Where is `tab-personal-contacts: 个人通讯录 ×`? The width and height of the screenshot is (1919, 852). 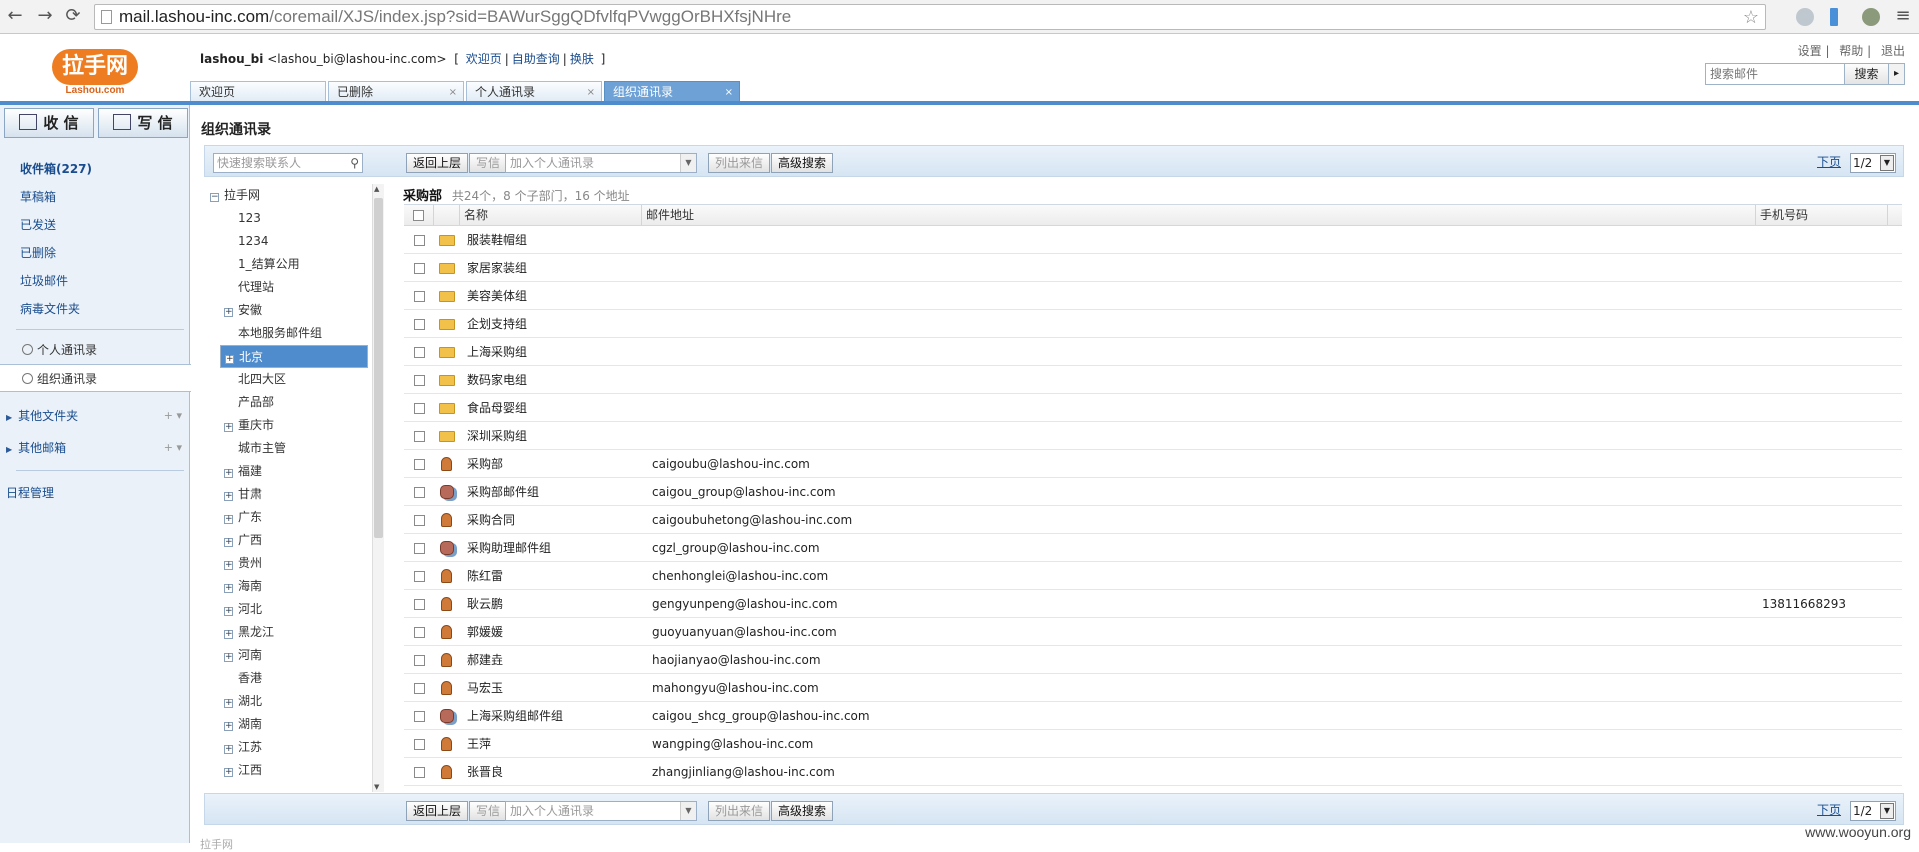
tab-personal-contacts: 个人通讯录 × is located at coordinates (534, 92).